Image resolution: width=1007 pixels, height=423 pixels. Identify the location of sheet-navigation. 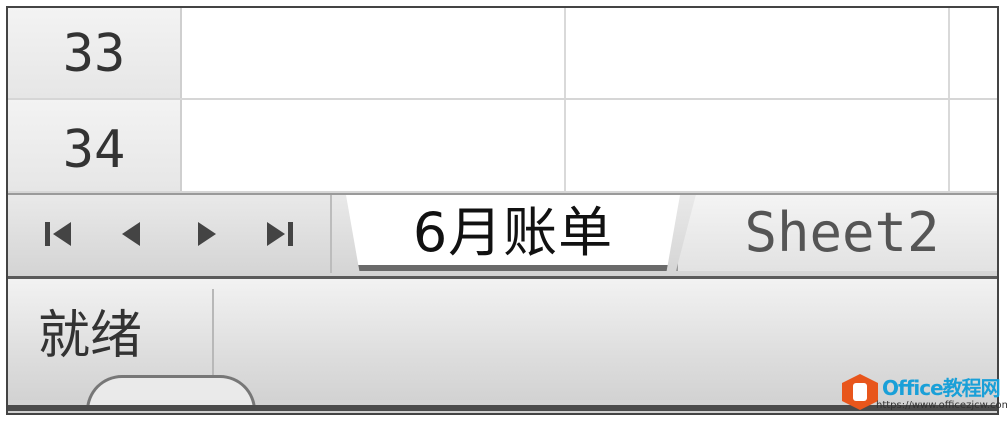
(170, 234).